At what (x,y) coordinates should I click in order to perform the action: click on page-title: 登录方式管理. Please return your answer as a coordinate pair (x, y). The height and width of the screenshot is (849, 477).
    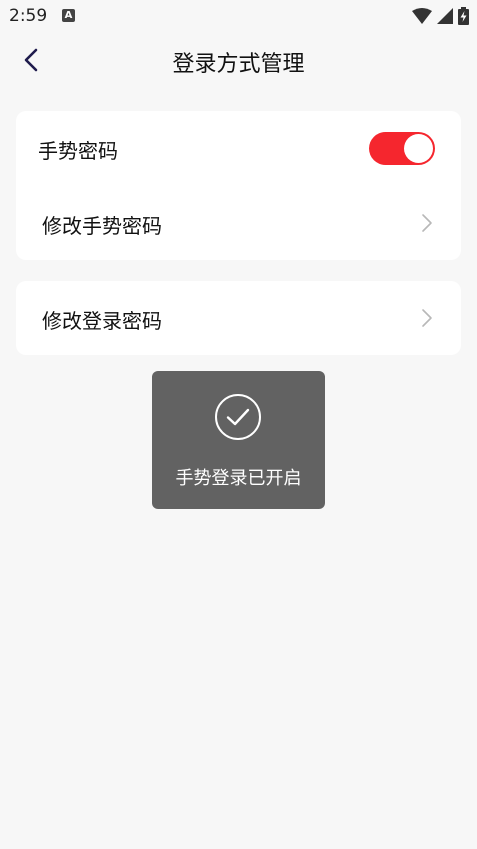
    Looking at the image, I should click on (238, 64).